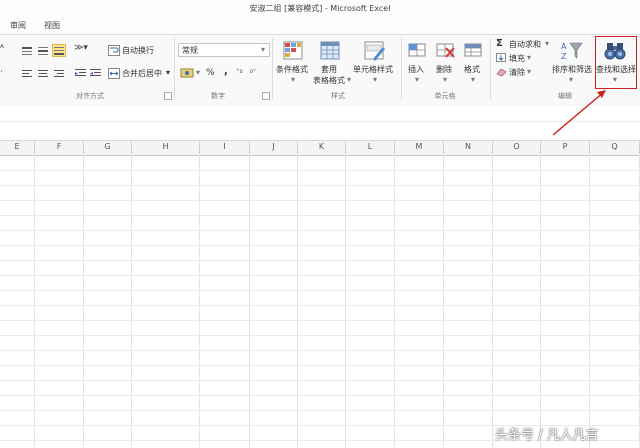 This screenshot has width=640, height=448. What do you see at coordinates (253, 71) in the screenshot?
I see `decrease-decimal-icon: ₀⁻` at bounding box center [253, 71].